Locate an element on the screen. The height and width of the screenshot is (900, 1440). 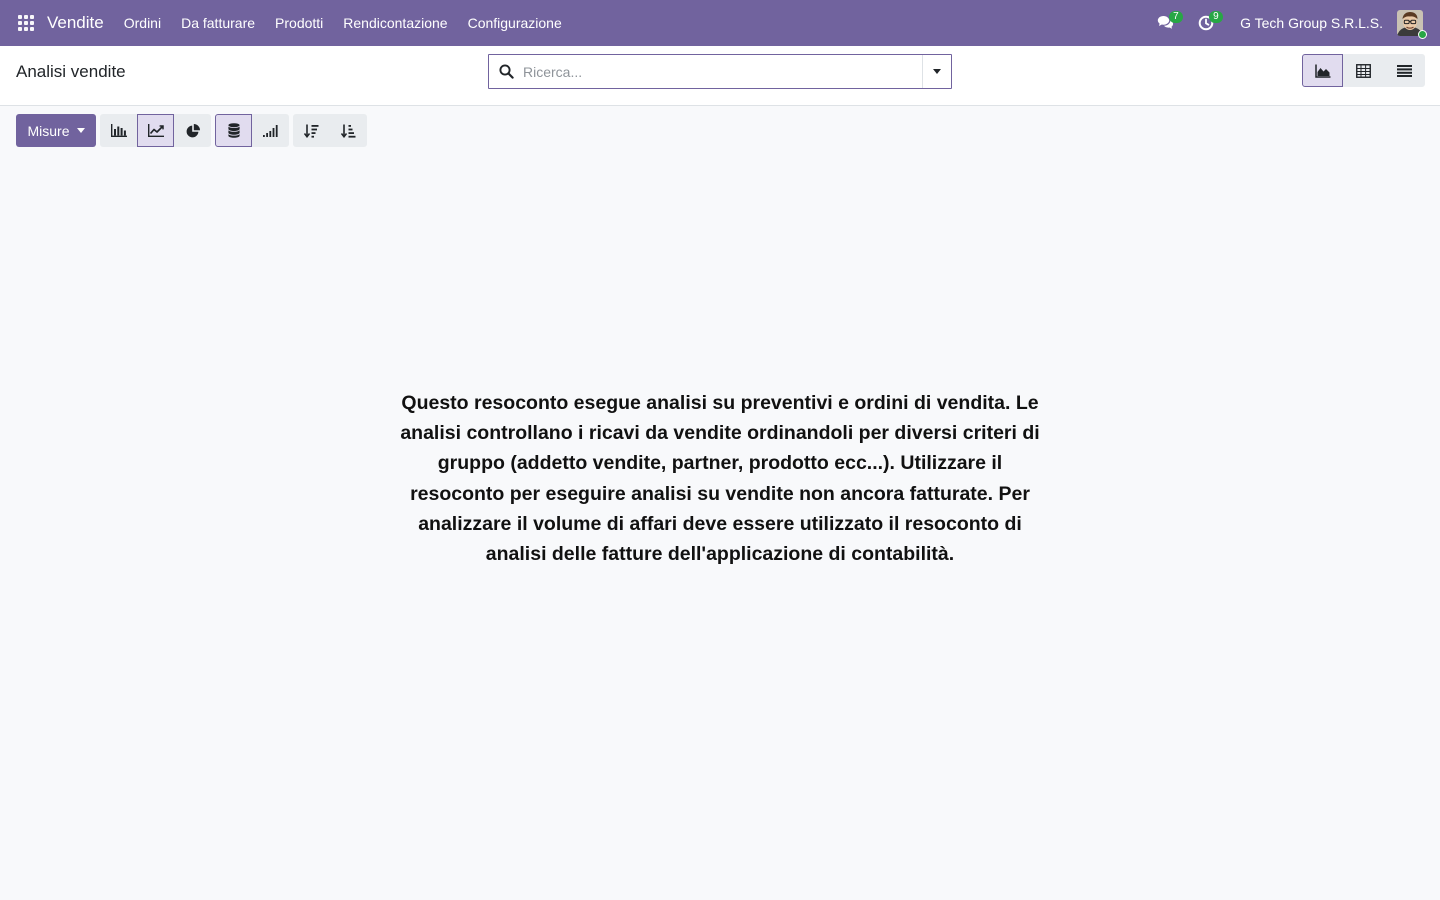
stacked-toggle-button is located at coordinates (233, 130).